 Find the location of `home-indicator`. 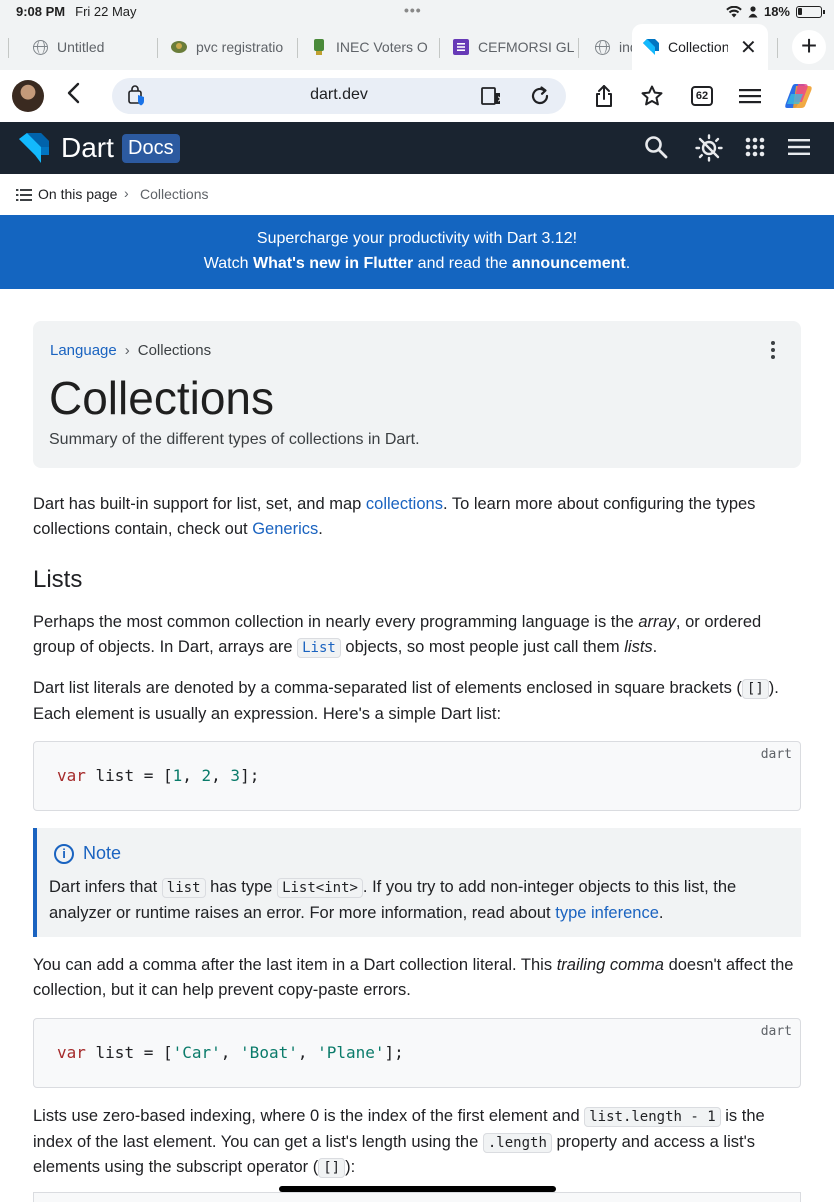

home-indicator is located at coordinates (417, 1189).